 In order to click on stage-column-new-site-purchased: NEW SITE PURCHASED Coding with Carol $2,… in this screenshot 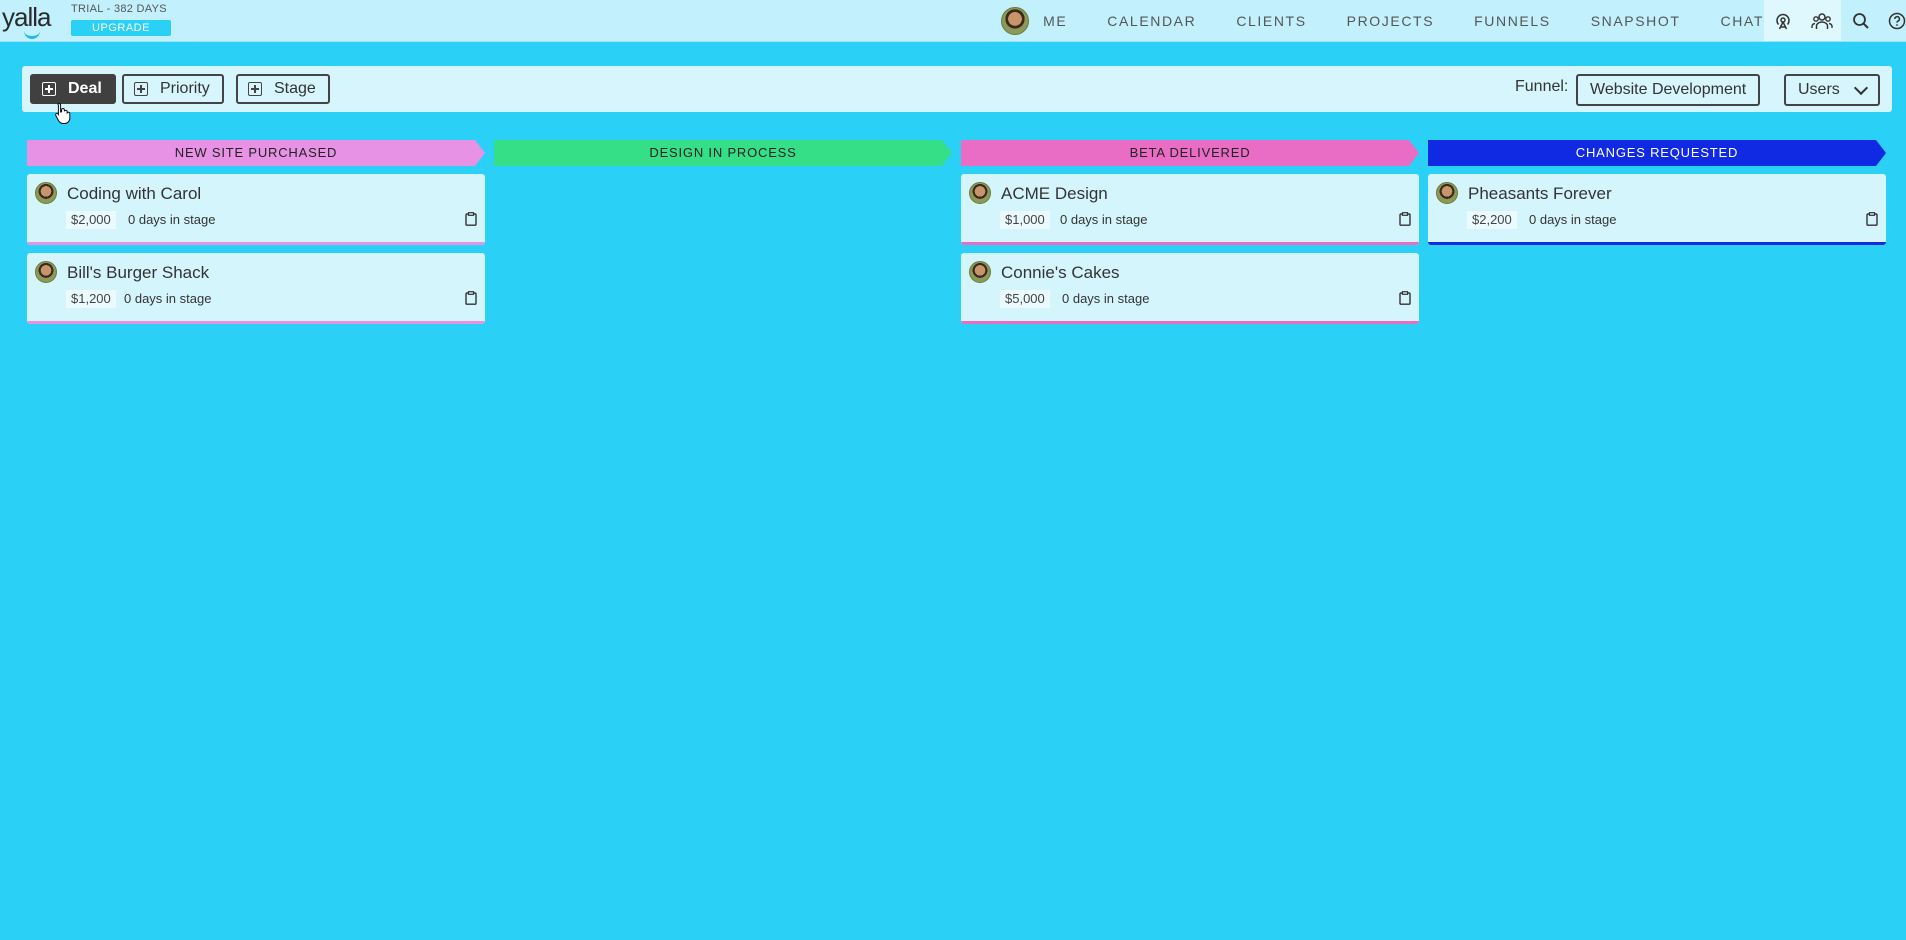, I will do `click(256, 232)`.